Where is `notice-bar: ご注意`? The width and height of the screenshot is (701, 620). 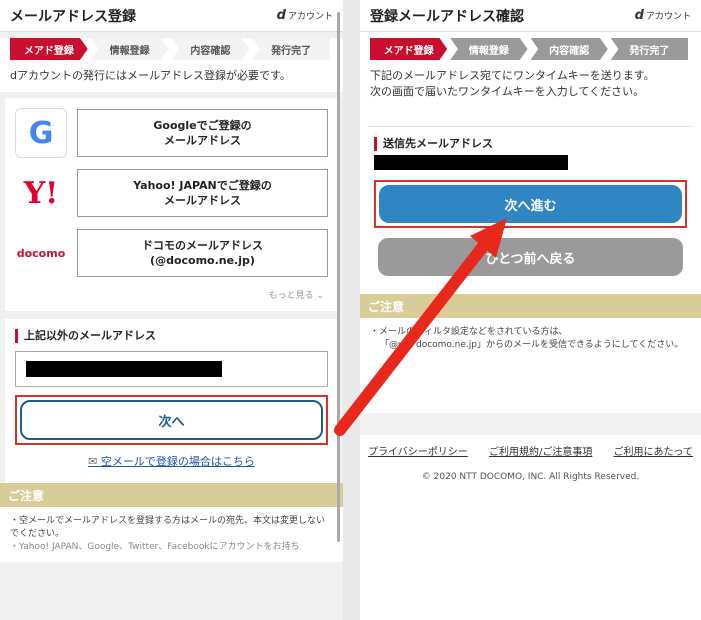 notice-bar: ご注意 is located at coordinates (171, 495).